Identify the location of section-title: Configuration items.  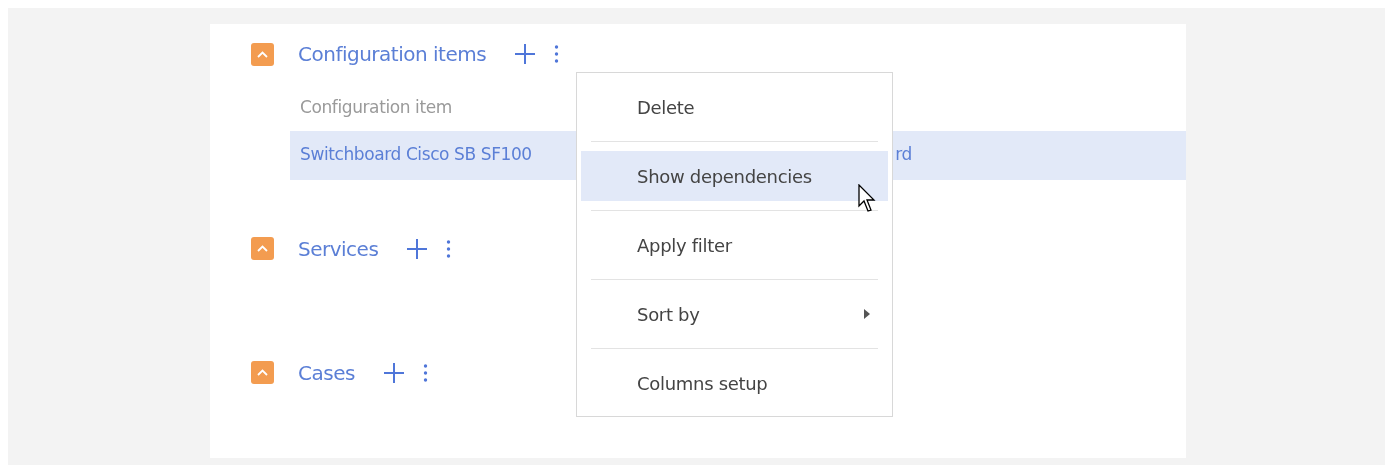
(392, 54).